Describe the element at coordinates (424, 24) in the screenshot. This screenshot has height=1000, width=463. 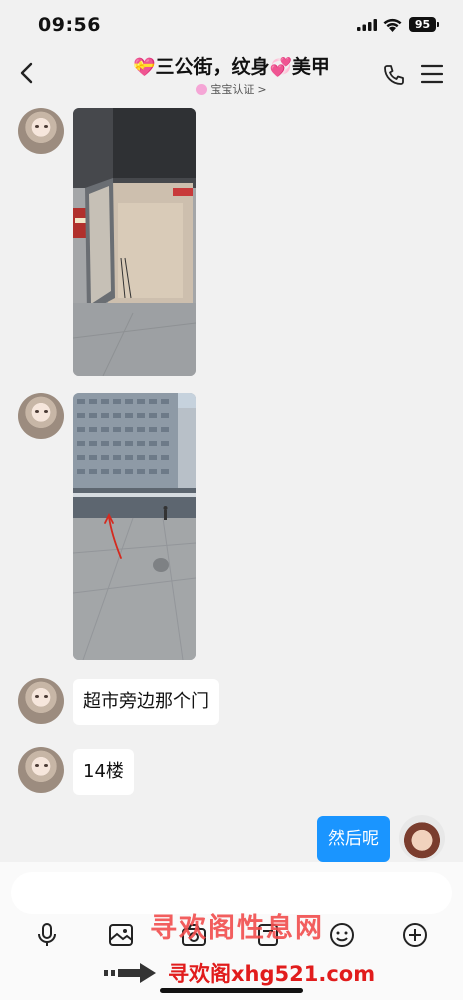
I see `battery-indicator: 95` at that location.